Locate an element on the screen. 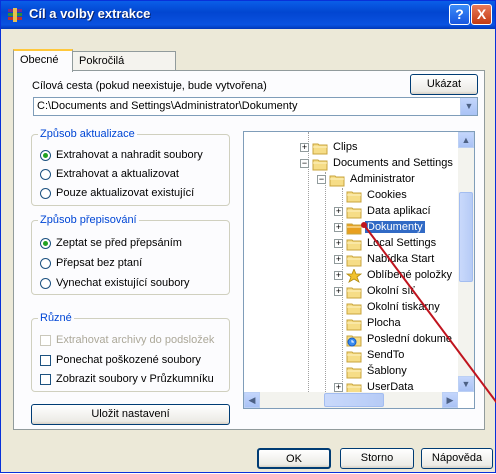 This screenshot has height=474, width=496. annotation-pointer-line is located at coordinates (428, 313).